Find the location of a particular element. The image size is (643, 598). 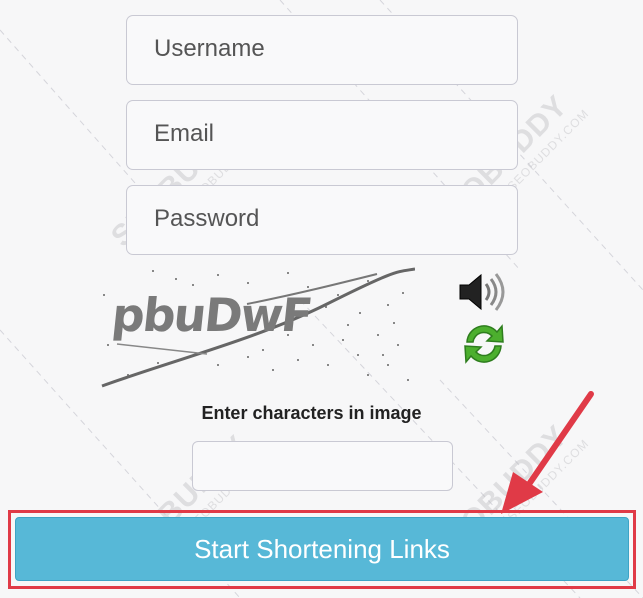

speaker-icon is located at coordinates (483, 292).